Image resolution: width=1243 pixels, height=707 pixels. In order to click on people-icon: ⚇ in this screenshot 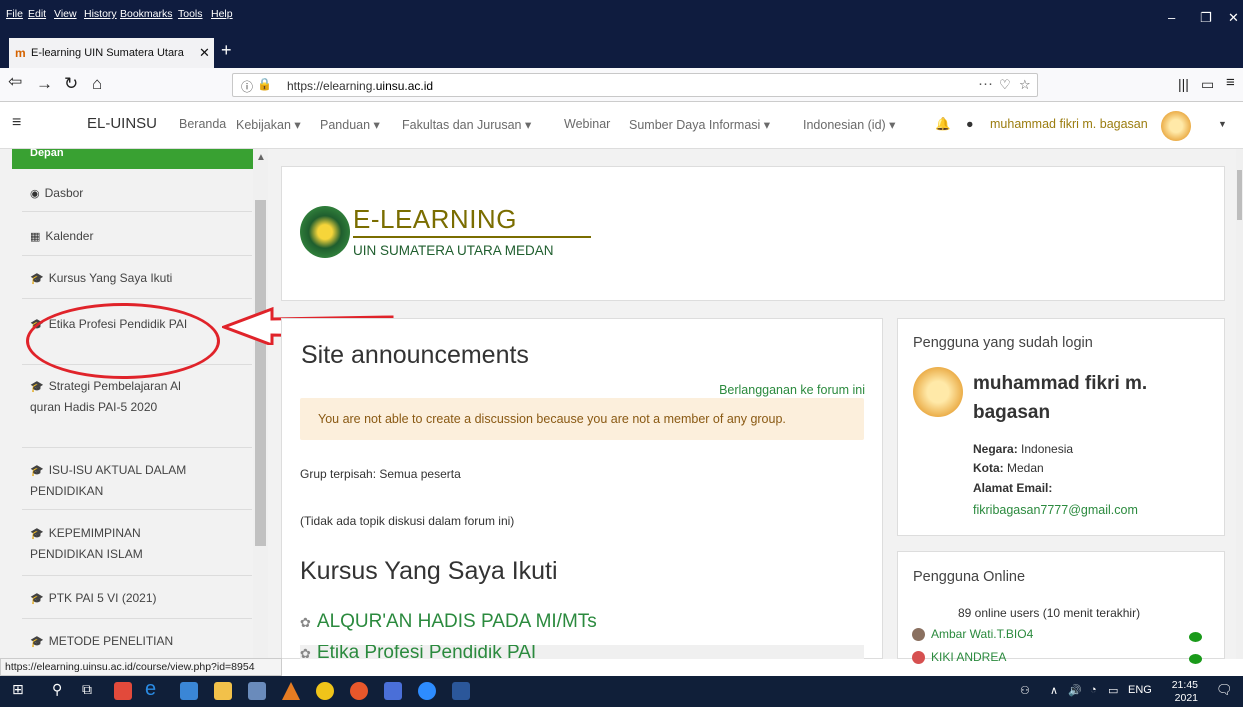, I will do `click(1025, 690)`.